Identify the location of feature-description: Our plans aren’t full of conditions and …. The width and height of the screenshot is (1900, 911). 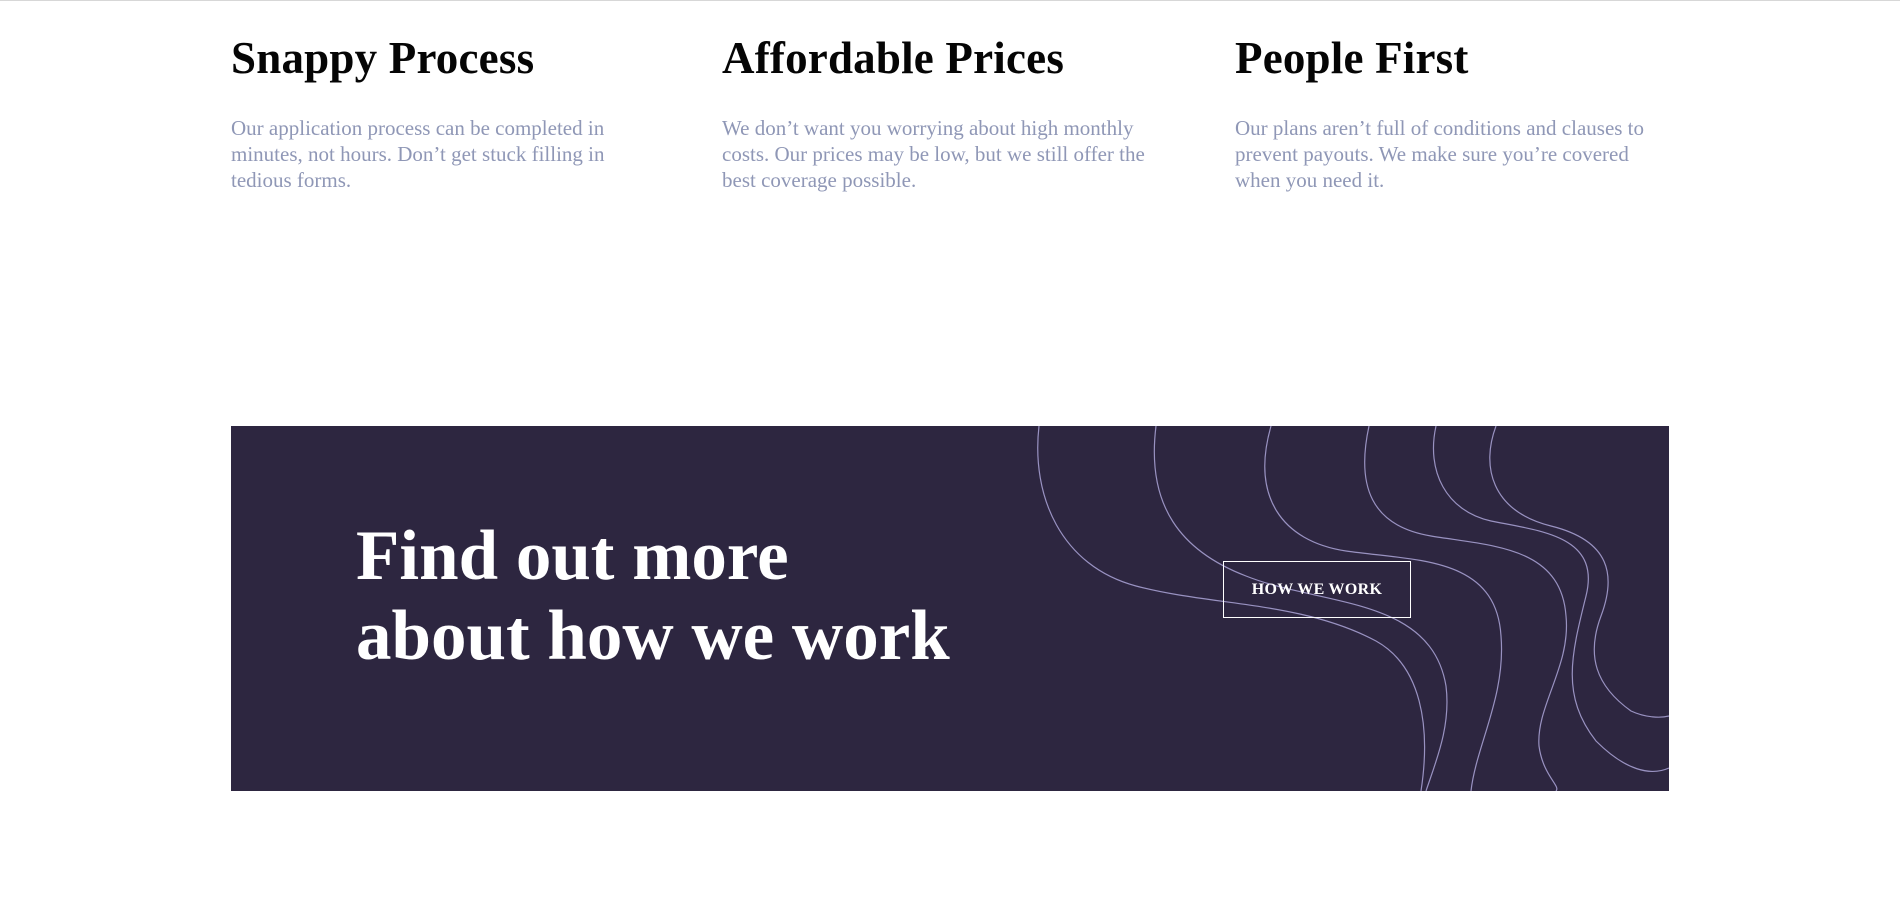
(1440, 154).